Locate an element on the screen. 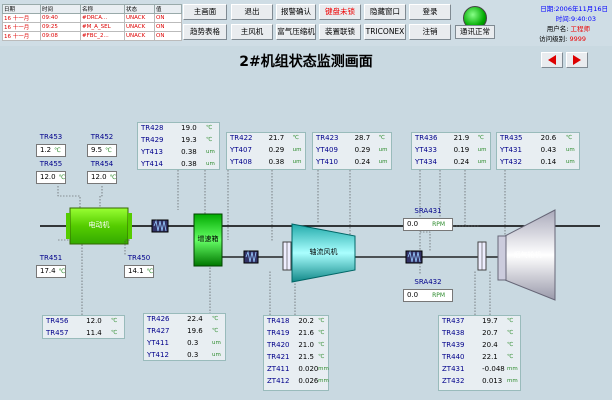 The width and height of the screenshot is (612, 400). value-text: 0.0 is located at coordinates (413, 224).